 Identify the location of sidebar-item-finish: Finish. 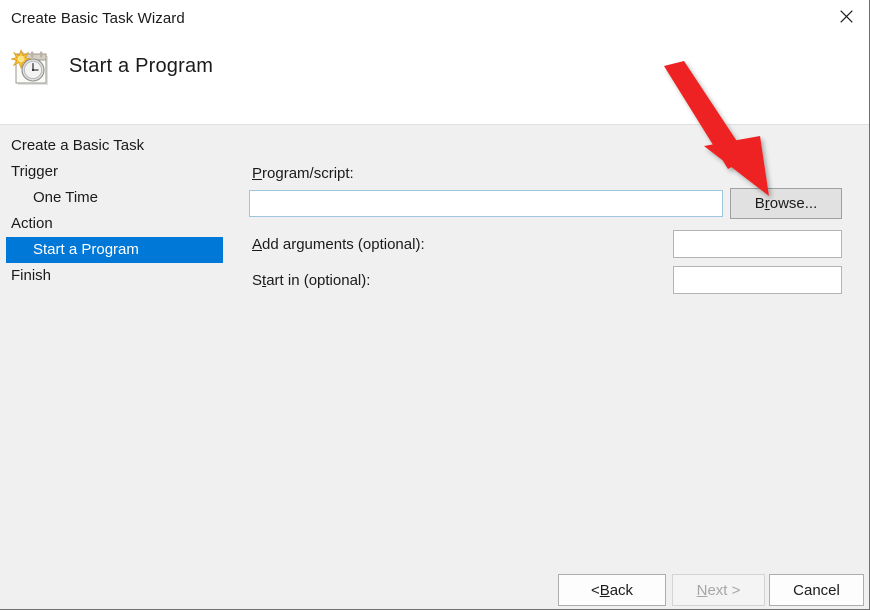
(28, 276).